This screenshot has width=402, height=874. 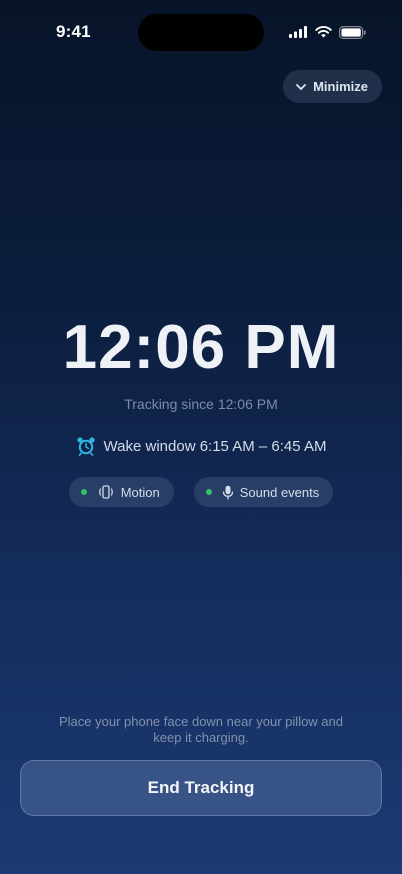 What do you see at coordinates (201, 404) in the screenshot?
I see `tracking-since-text: Tracking since 12:06 PM` at bounding box center [201, 404].